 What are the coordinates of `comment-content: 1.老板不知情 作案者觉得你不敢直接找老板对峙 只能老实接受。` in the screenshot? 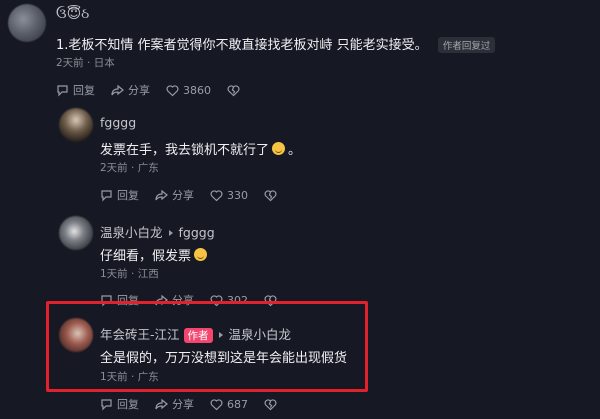 It's located at (242, 45).